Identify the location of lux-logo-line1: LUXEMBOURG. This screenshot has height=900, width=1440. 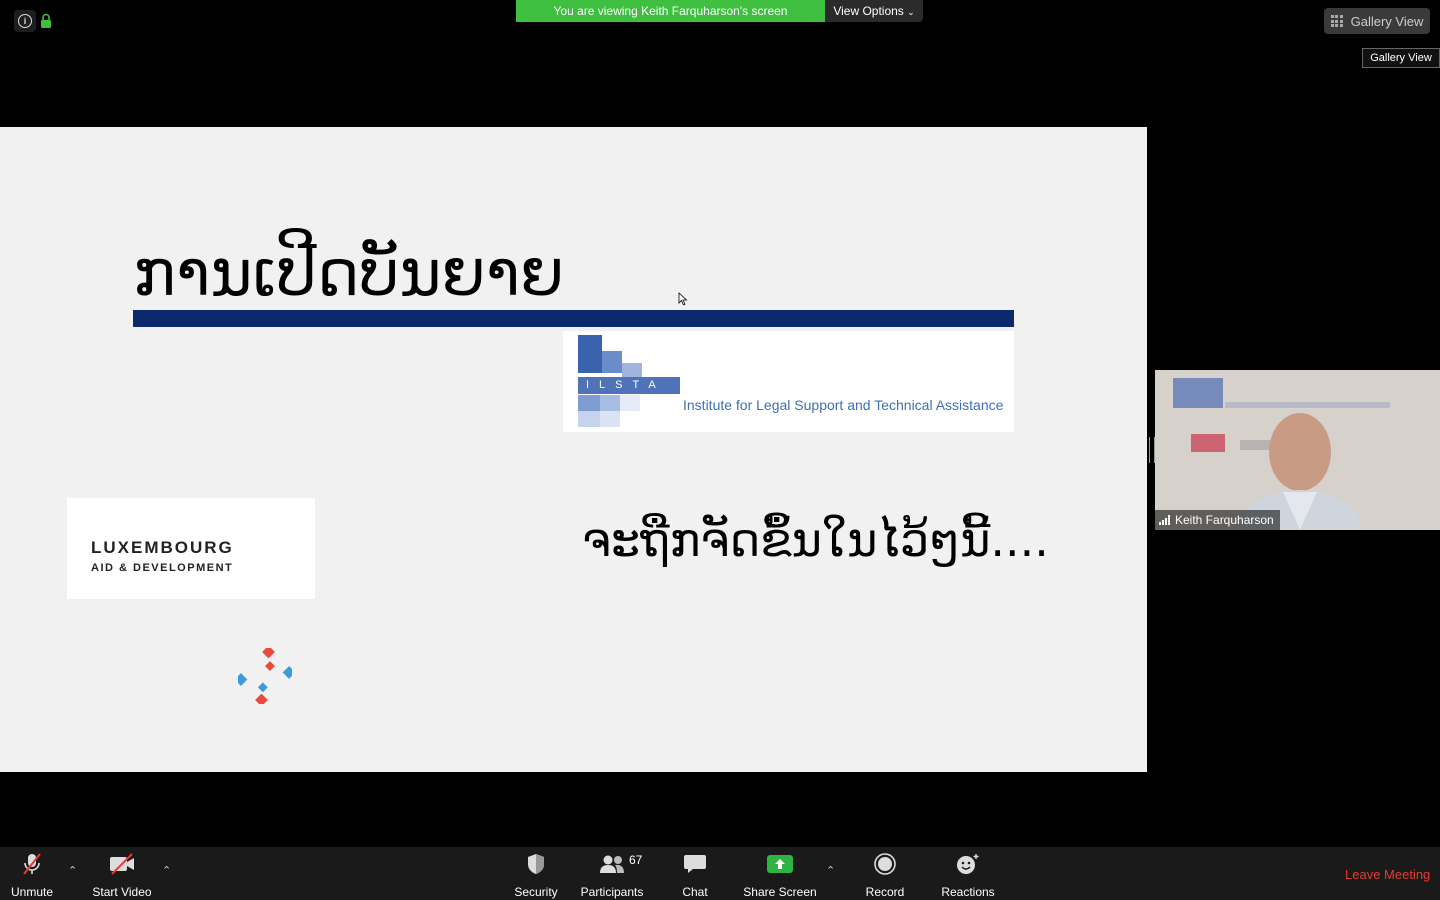
(162, 547).